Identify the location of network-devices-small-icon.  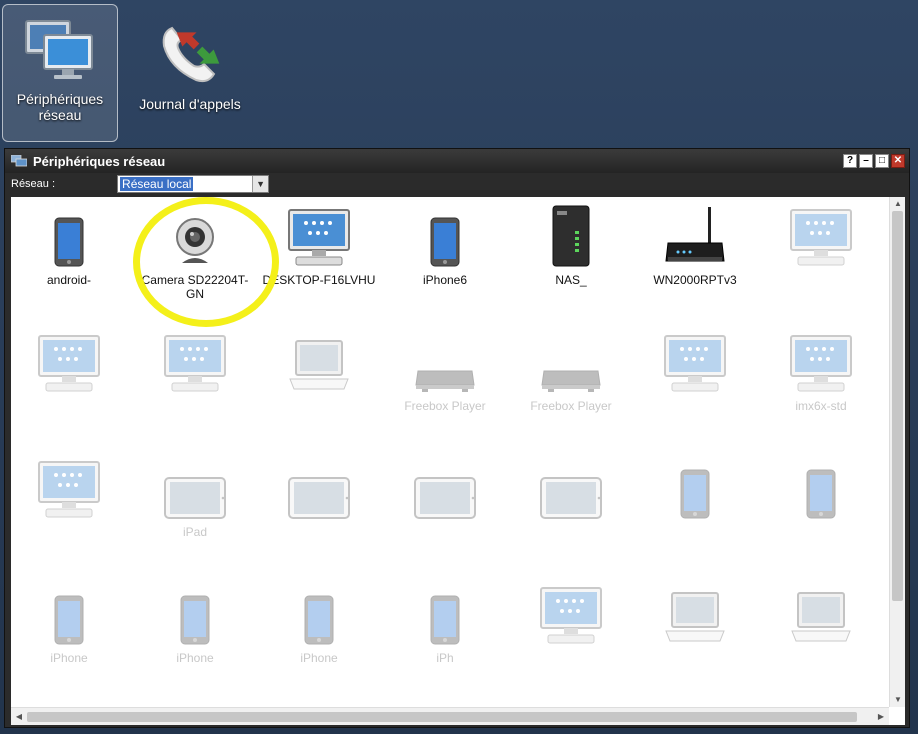
(19, 161).